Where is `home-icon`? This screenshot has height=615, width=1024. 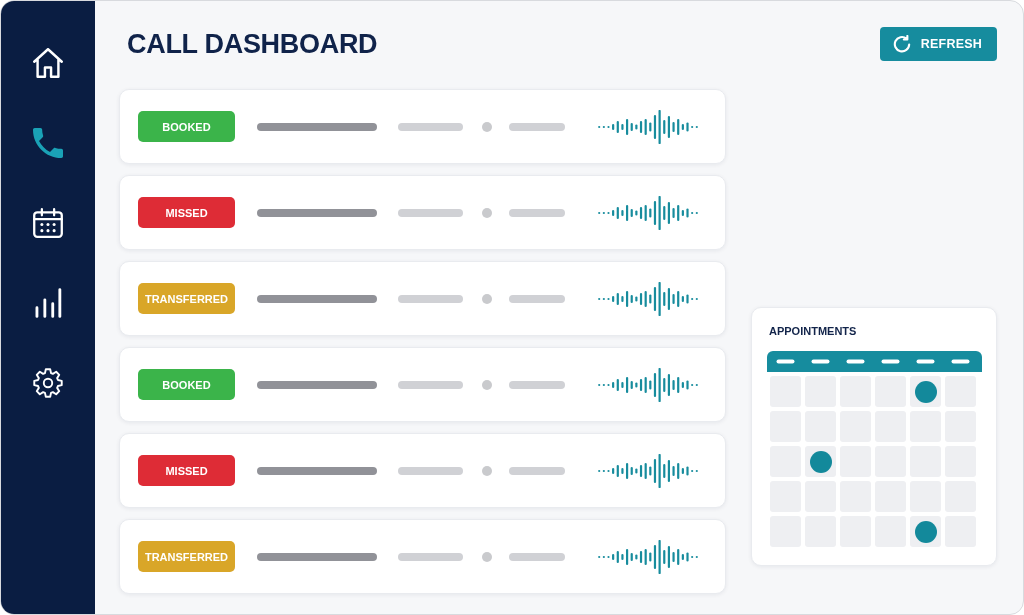
home-icon is located at coordinates (48, 63).